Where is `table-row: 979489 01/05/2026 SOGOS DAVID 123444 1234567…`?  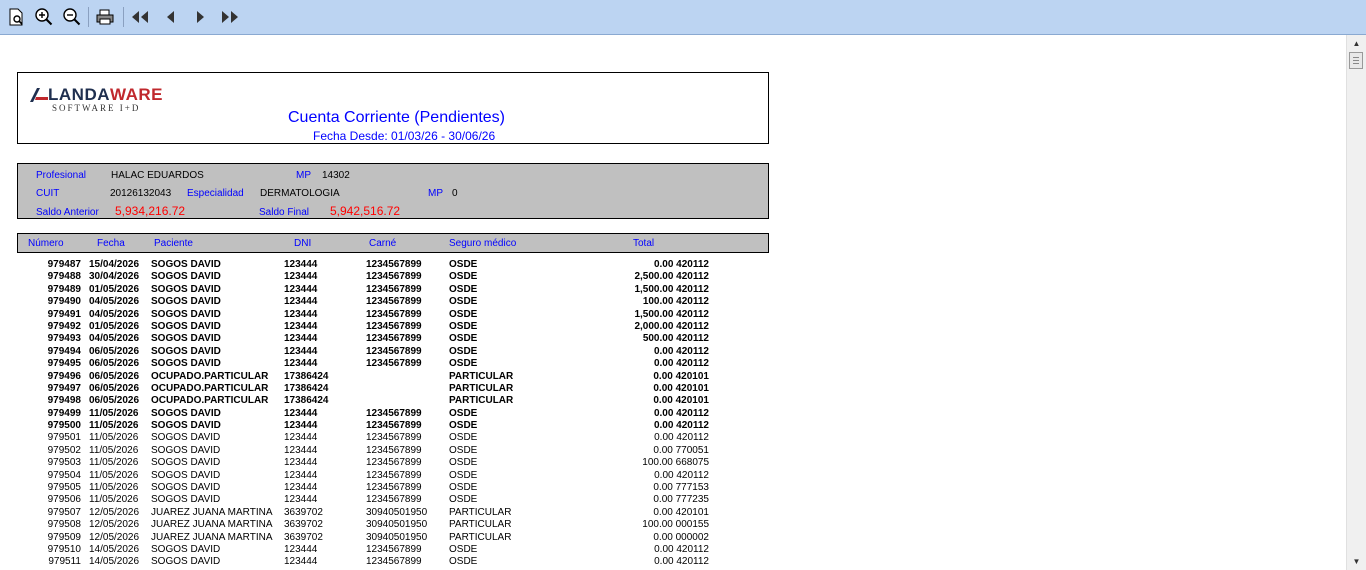 table-row: 979489 01/05/2026 SOGOS DAVID 123444 1234567… is located at coordinates (380, 290).